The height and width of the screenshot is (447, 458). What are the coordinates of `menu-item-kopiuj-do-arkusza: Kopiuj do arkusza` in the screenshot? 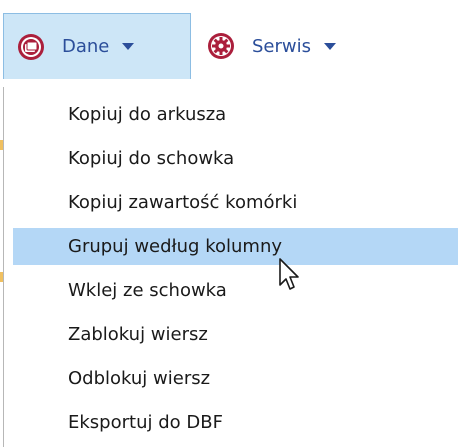 It's located at (235, 114).